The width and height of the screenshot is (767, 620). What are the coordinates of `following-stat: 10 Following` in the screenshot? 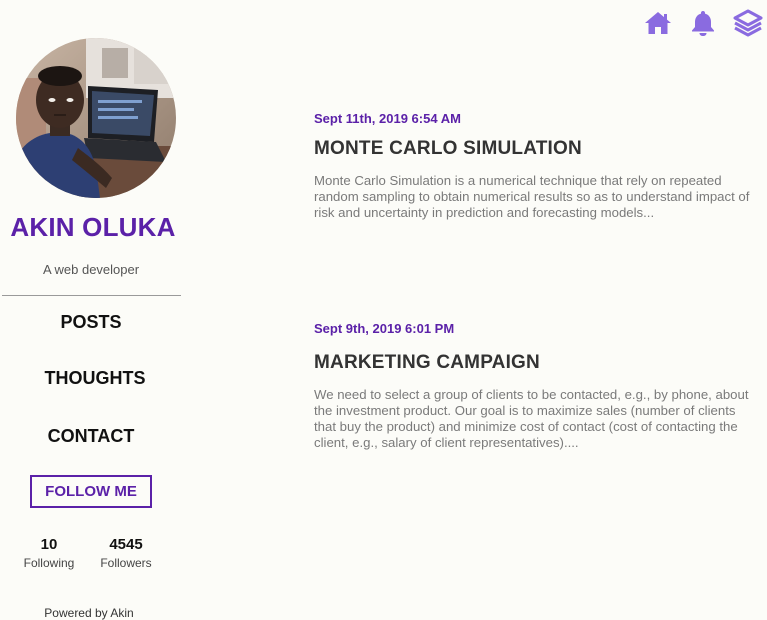 It's located at (49, 553).